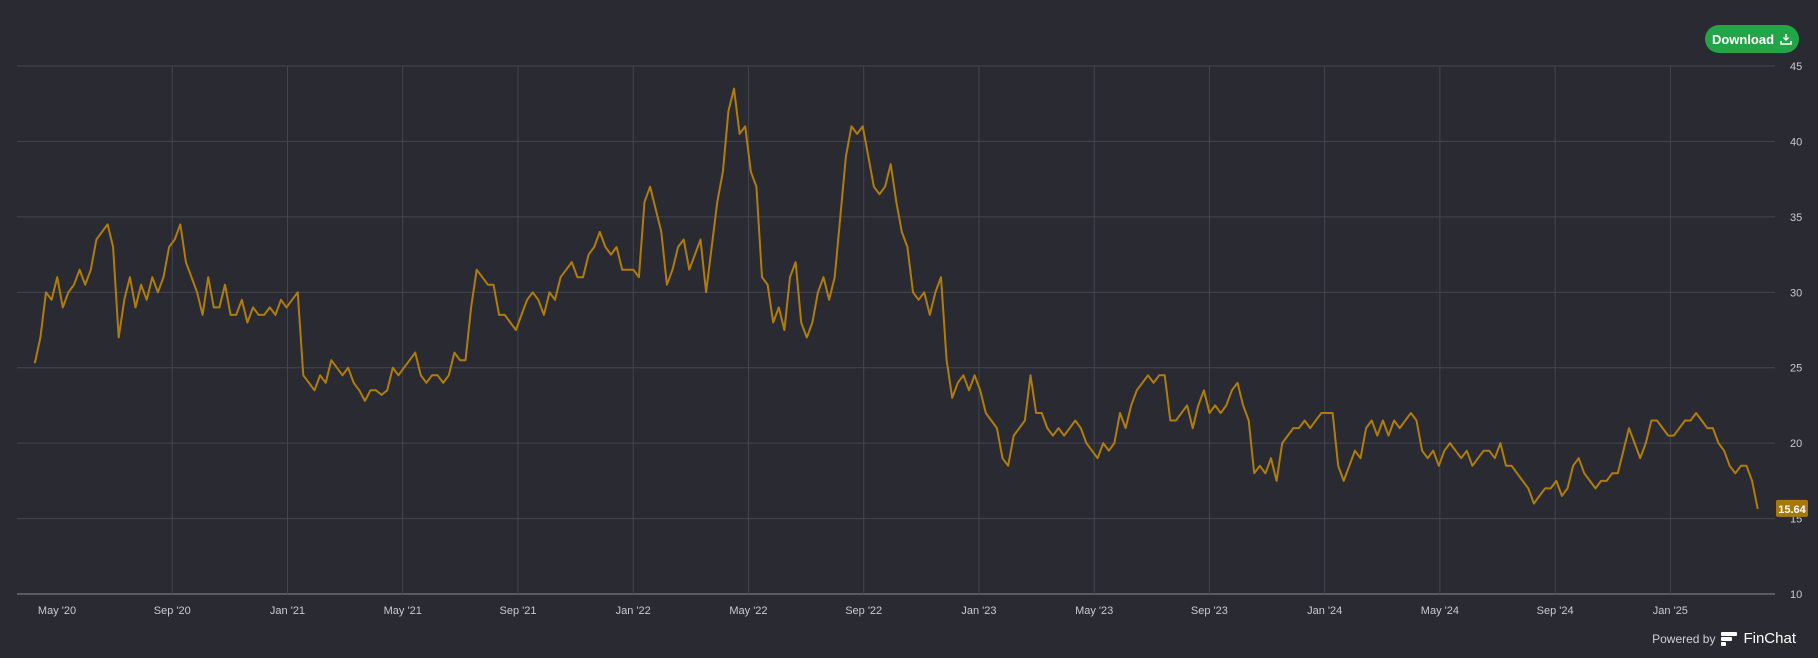  I want to click on powered-by: Powered by FinChat, so click(1724, 638).